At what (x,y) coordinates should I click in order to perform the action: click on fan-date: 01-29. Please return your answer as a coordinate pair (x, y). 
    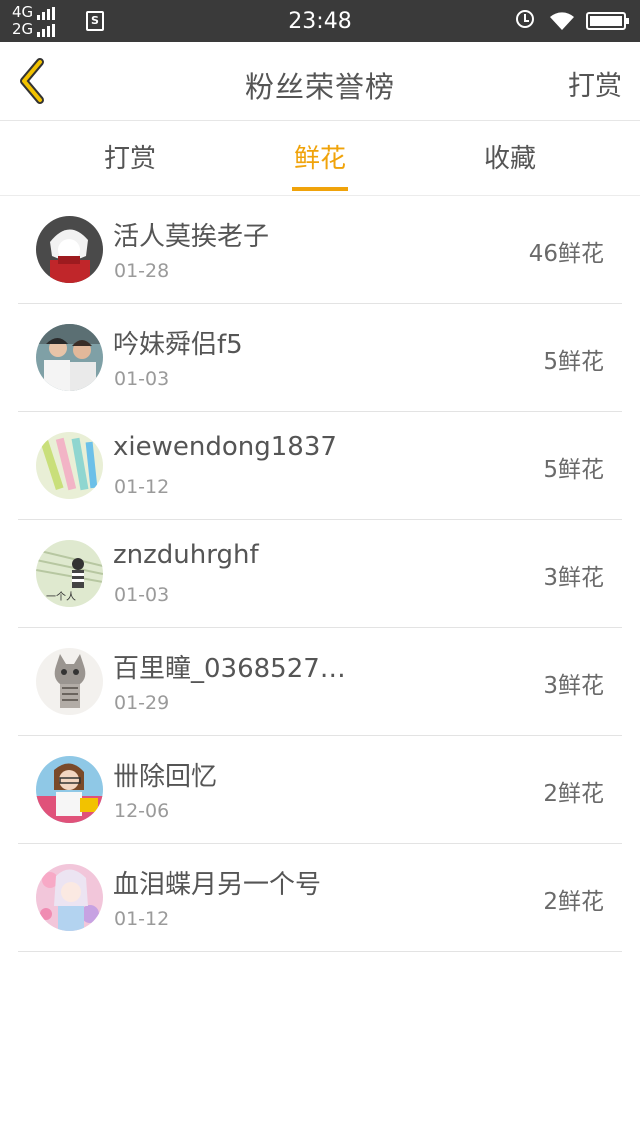
    Looking at the image, I should click on (142, 703).